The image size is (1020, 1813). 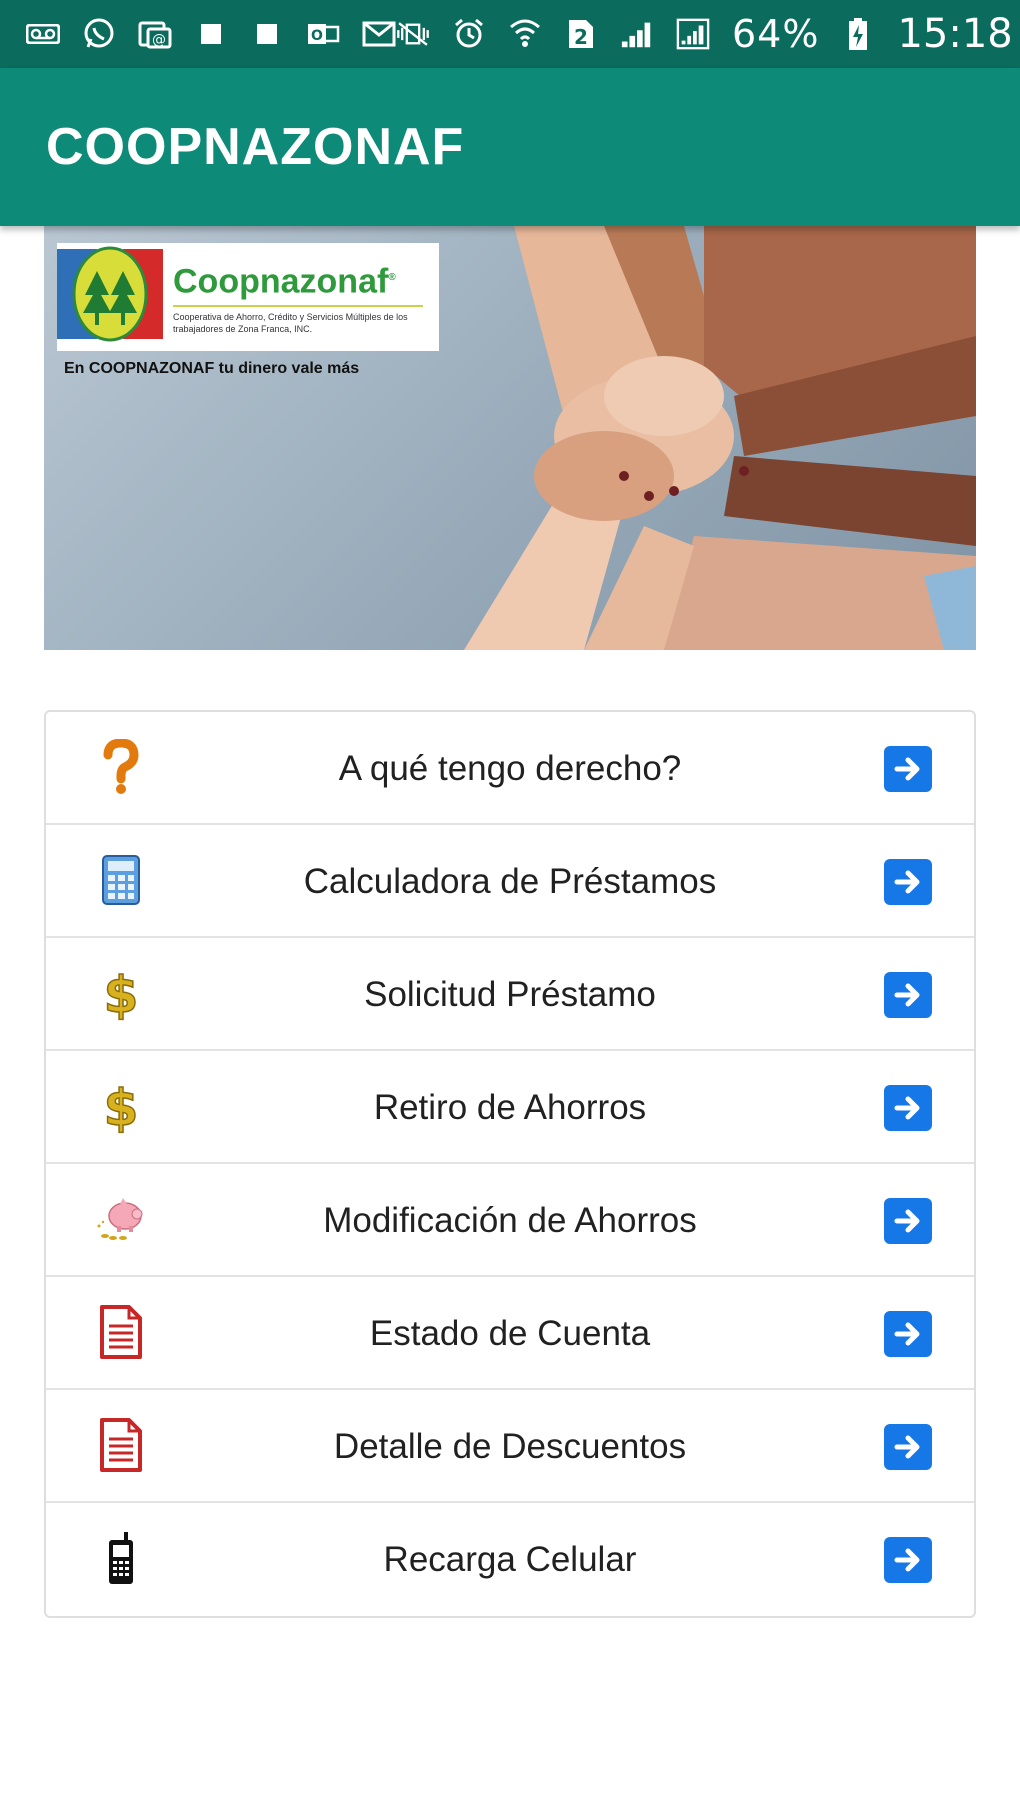 What do you see at coordinates (413, 34) in the screenshot?
I see `vibrate-icon` at bounding box center [413, 34].